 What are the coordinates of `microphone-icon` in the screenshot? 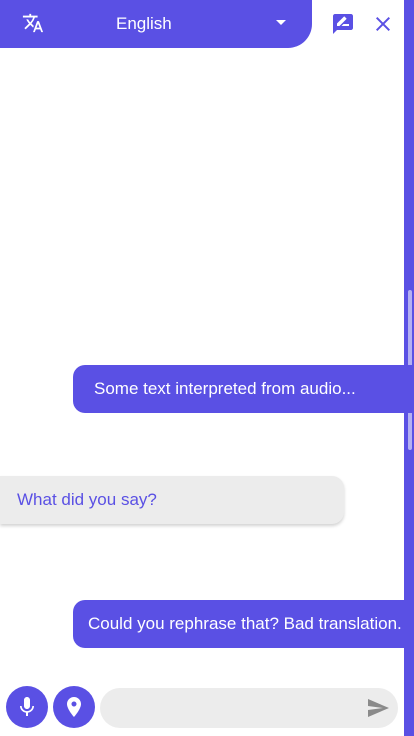 It's located at (27, 706).